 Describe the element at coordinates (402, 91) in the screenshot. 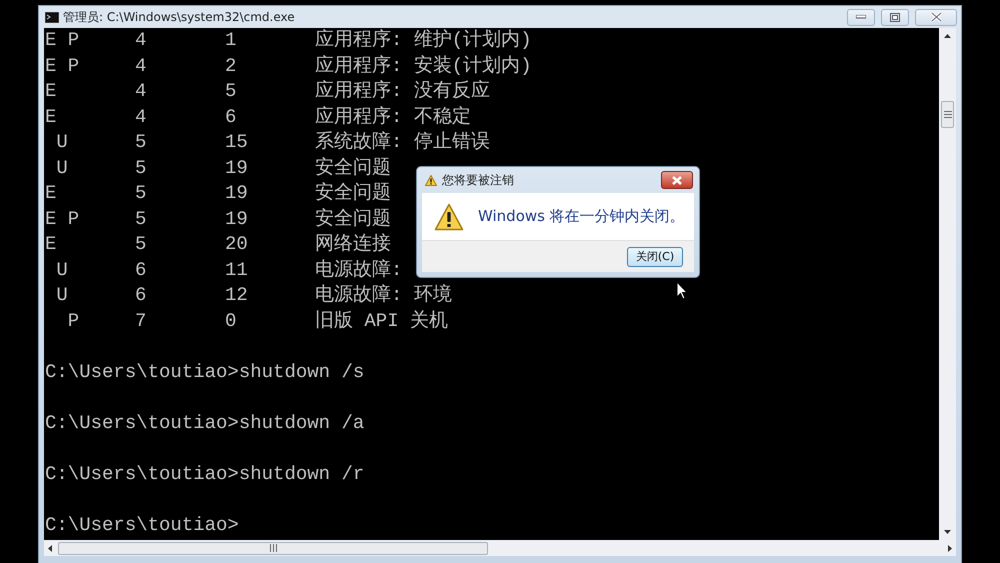

I see `reason-text: 应用程序: 没有反应` at that location.